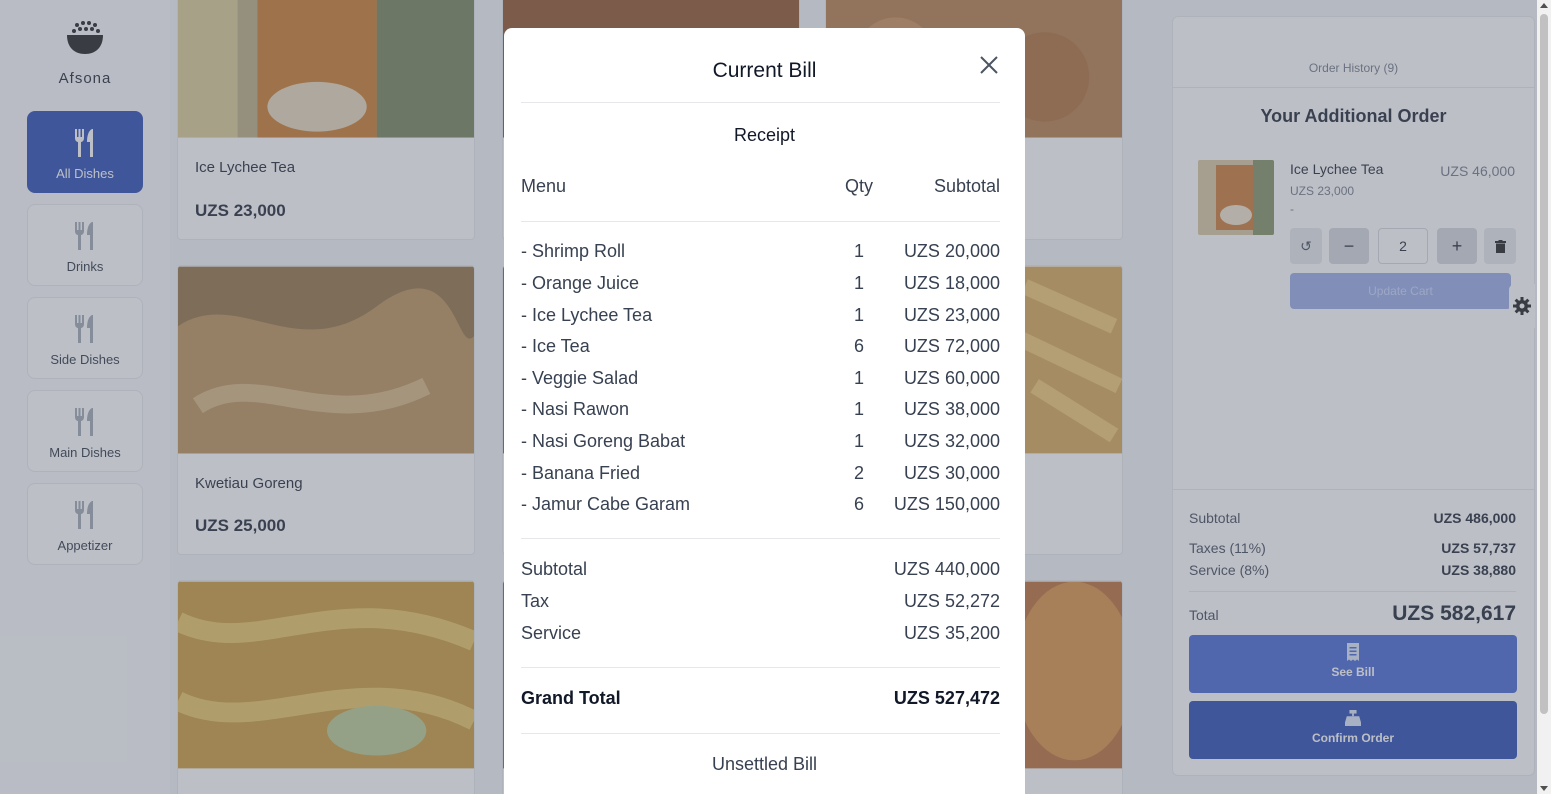 The height and width of the screenshot is (794, 1551). Describe the element at coordinates (760, 473) in the screenshot. I see `bill-row: - Banana Fried 2 UZS 30,000` at that location.